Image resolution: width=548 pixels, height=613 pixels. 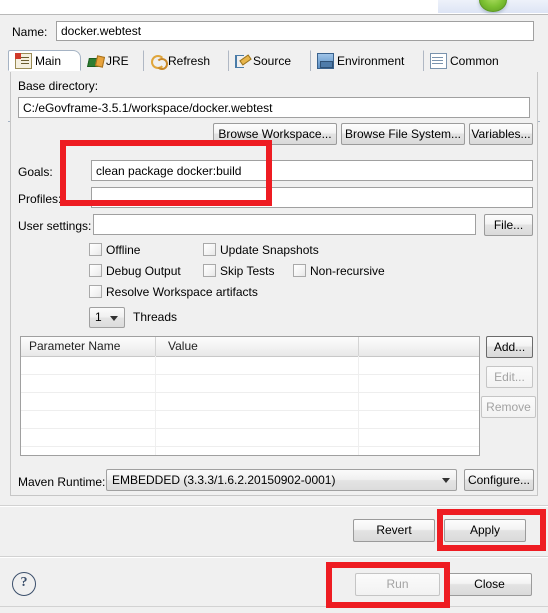 What do you see at coordinates (312, 197) in the screenshot?
I see `profiles-input` at bounding box center [312, 197].